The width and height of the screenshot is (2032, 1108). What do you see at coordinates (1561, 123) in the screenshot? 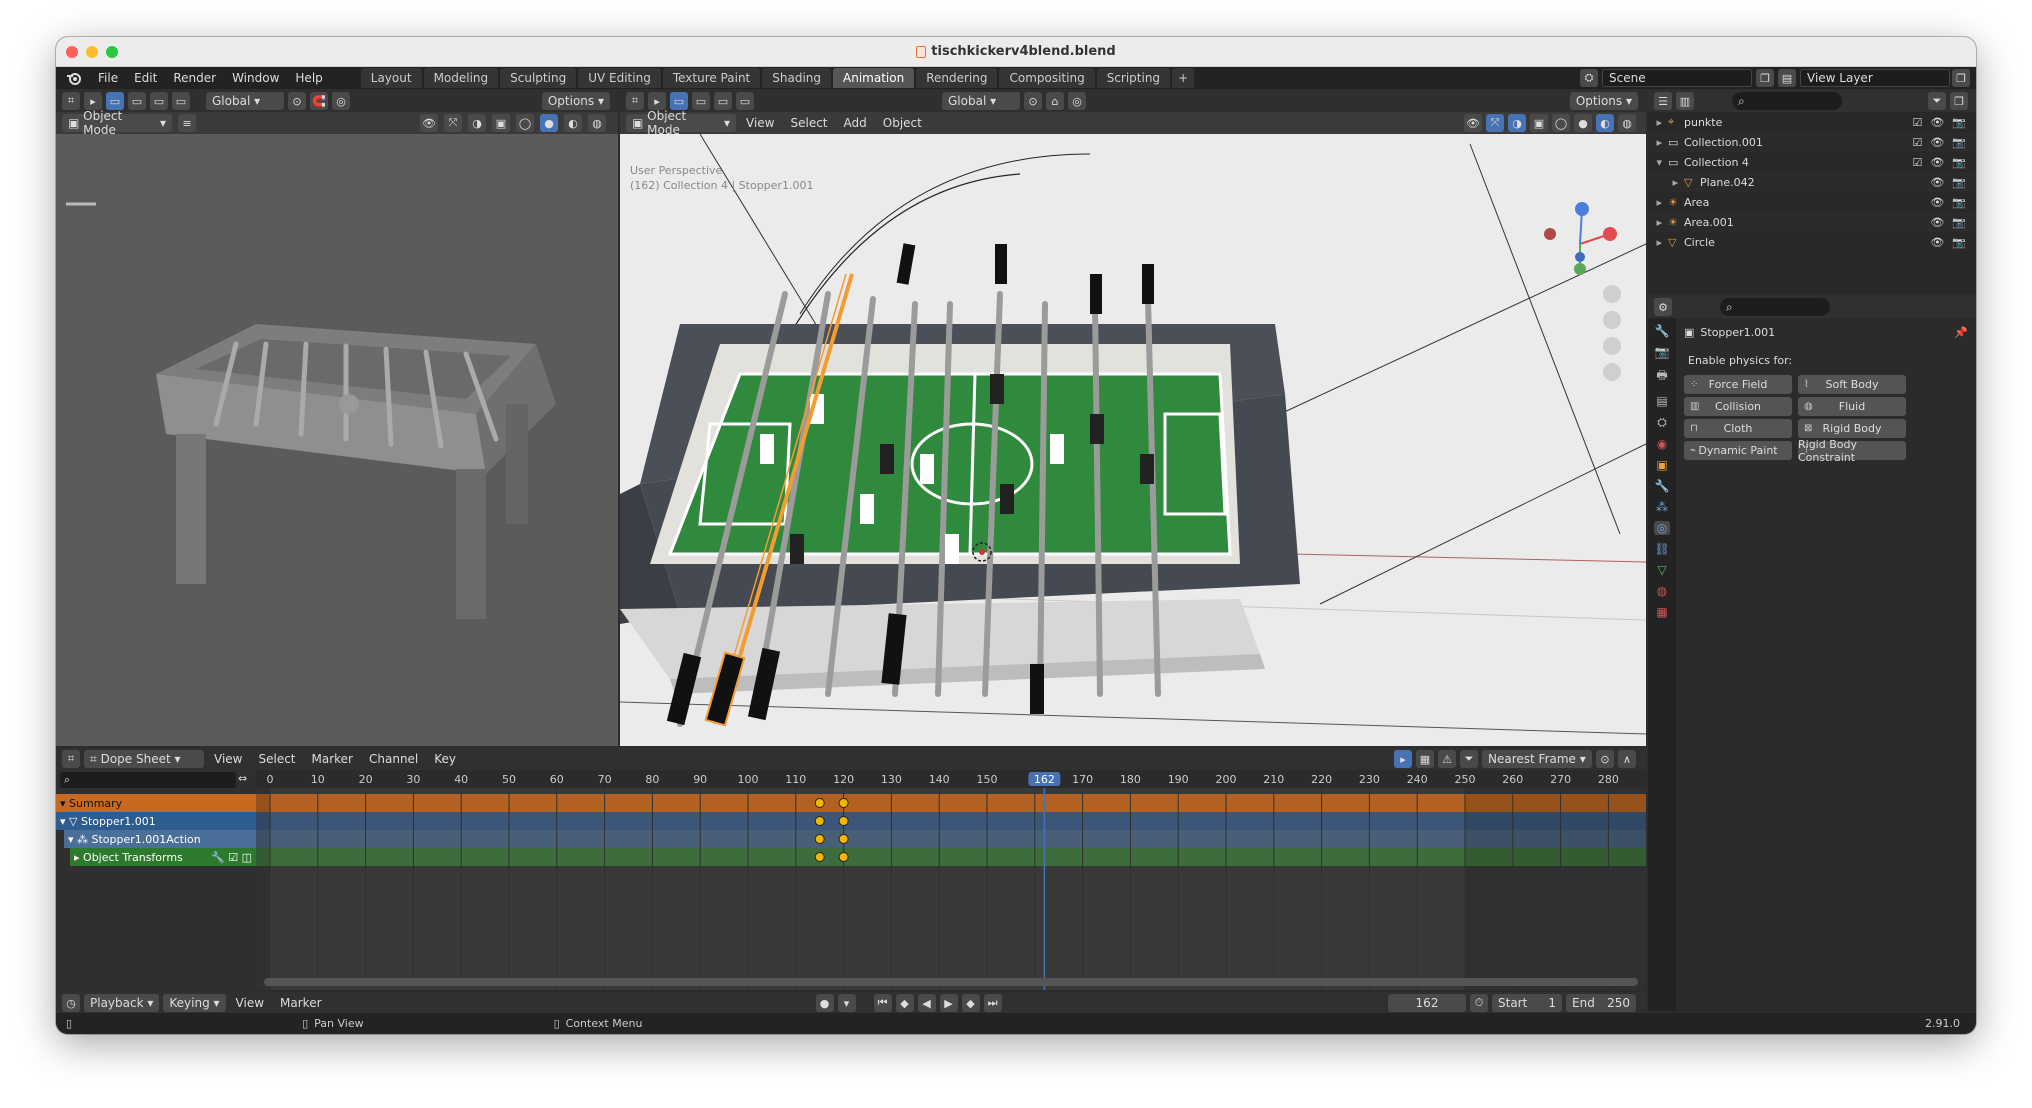
I see `wireframe-shading-icon-main: ◯` at bounding box center [1561, 123].